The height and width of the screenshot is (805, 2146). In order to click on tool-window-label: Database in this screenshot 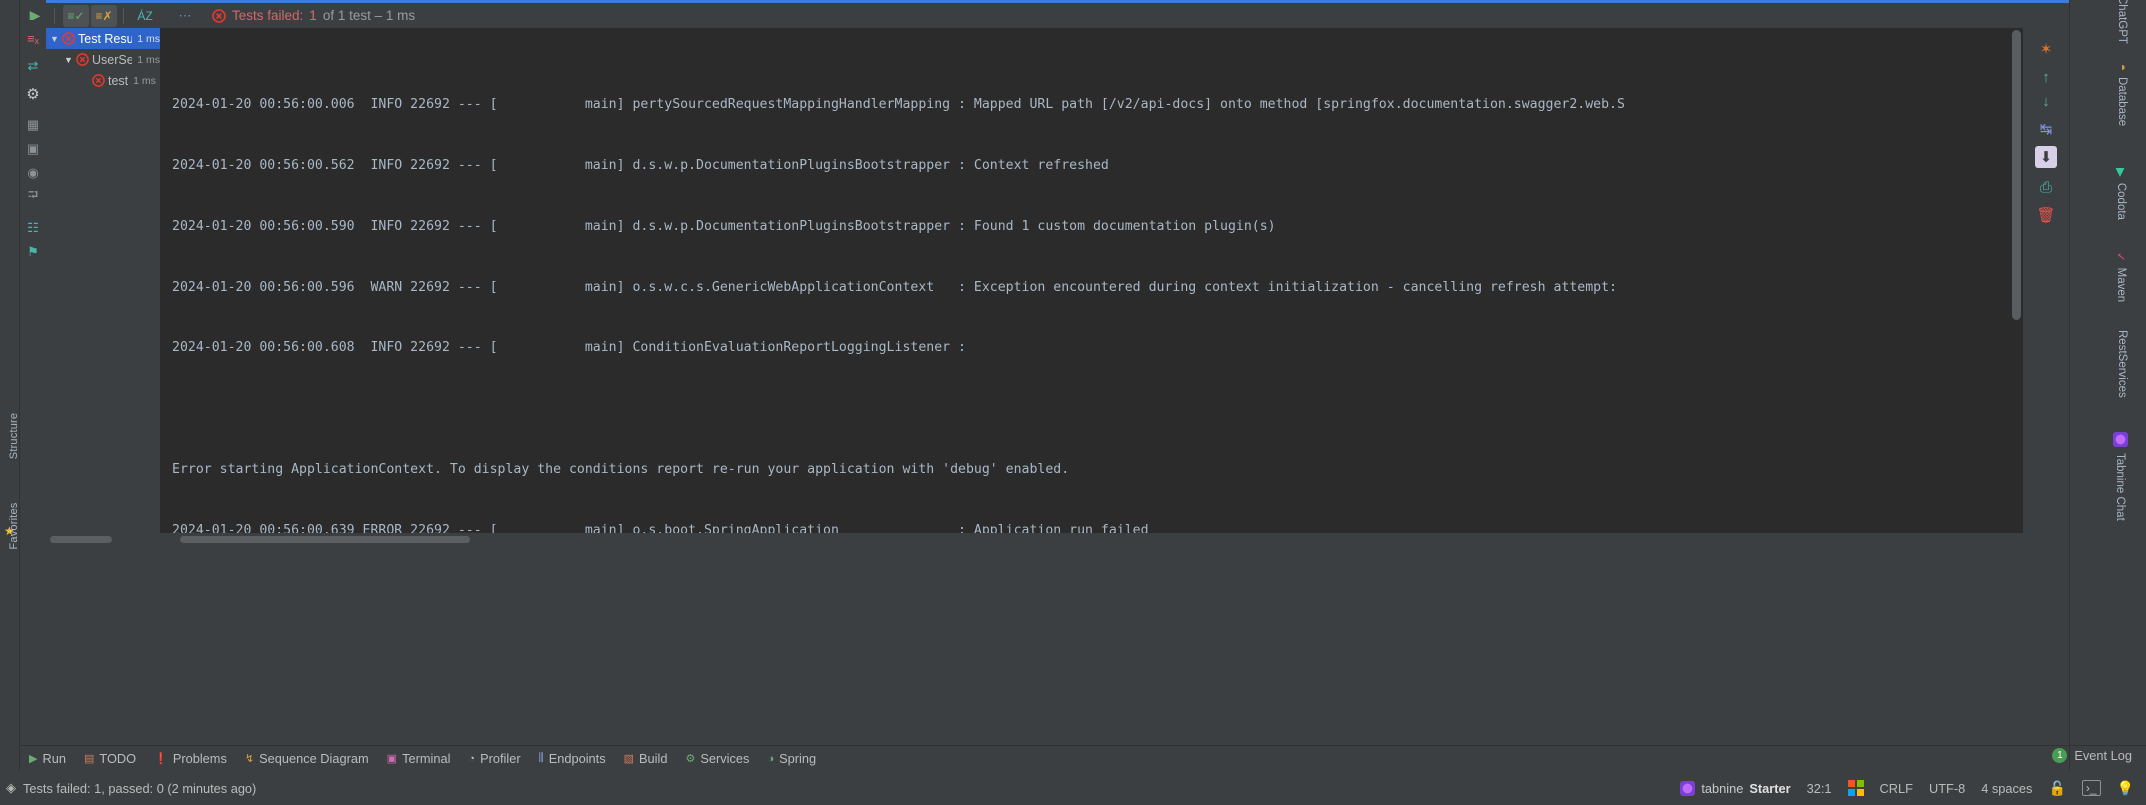, I will do `click(2122, 101)`.